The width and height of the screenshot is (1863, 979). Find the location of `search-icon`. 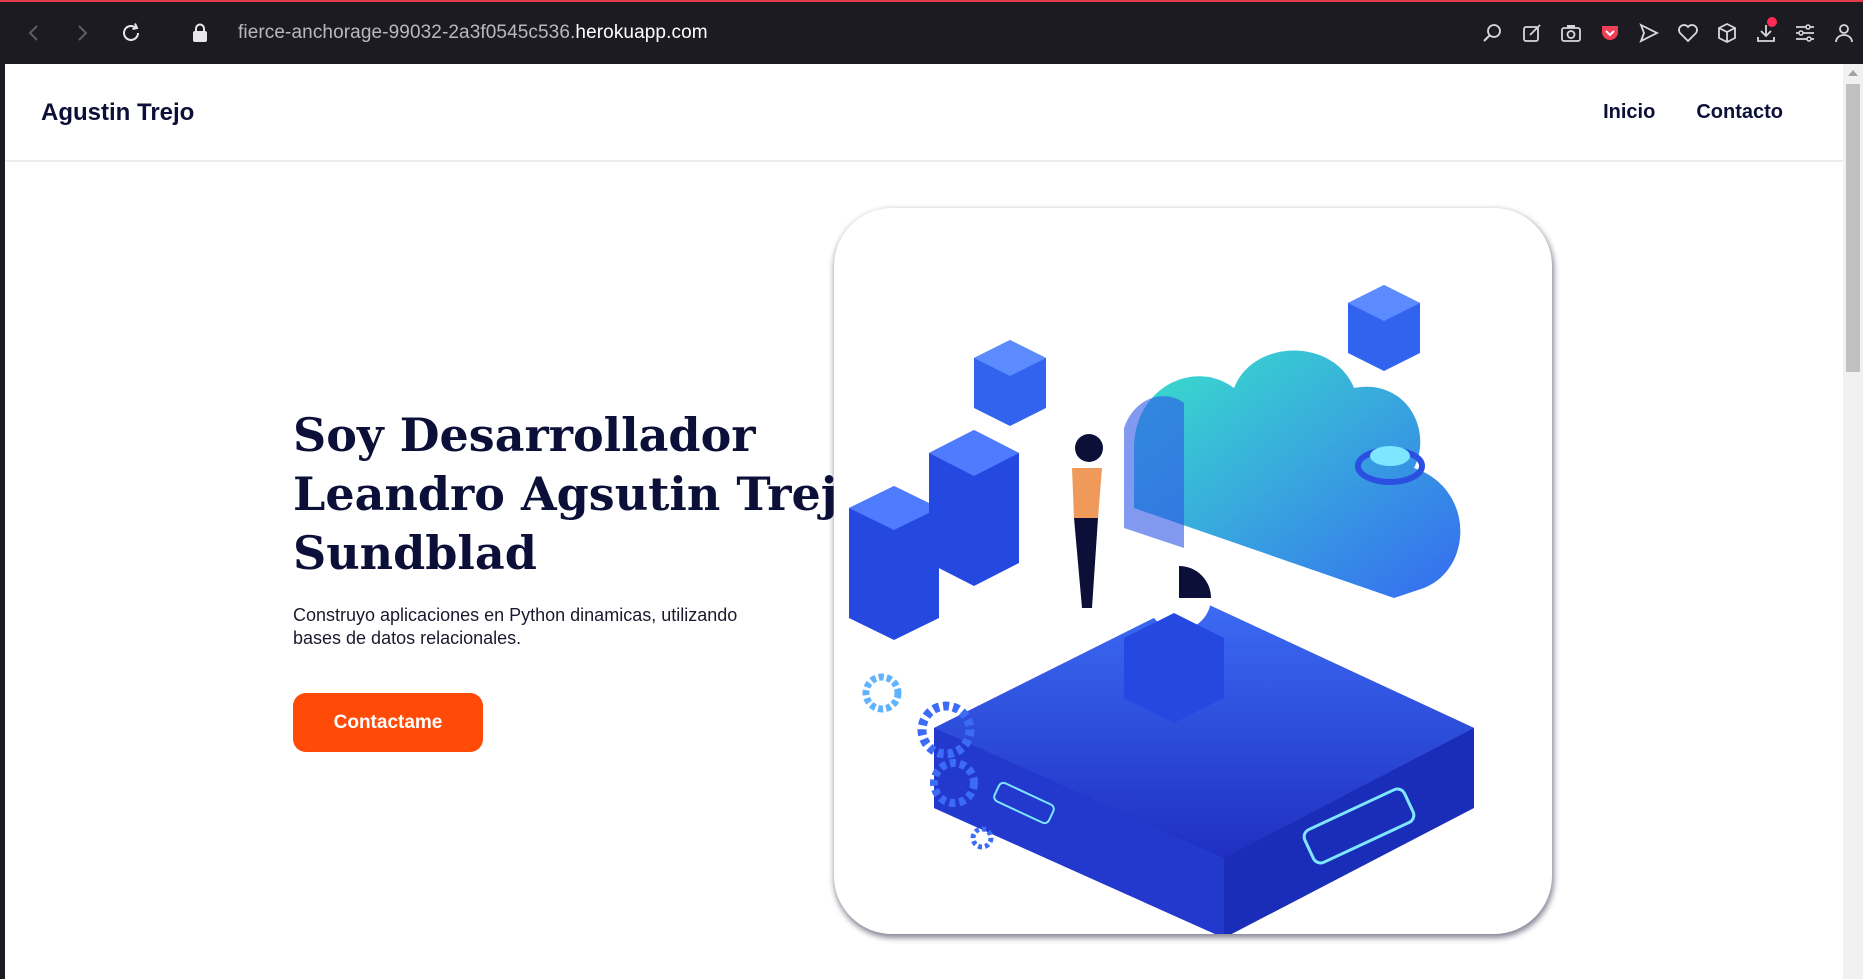

search-icon is located at coordinates (1491, 33).